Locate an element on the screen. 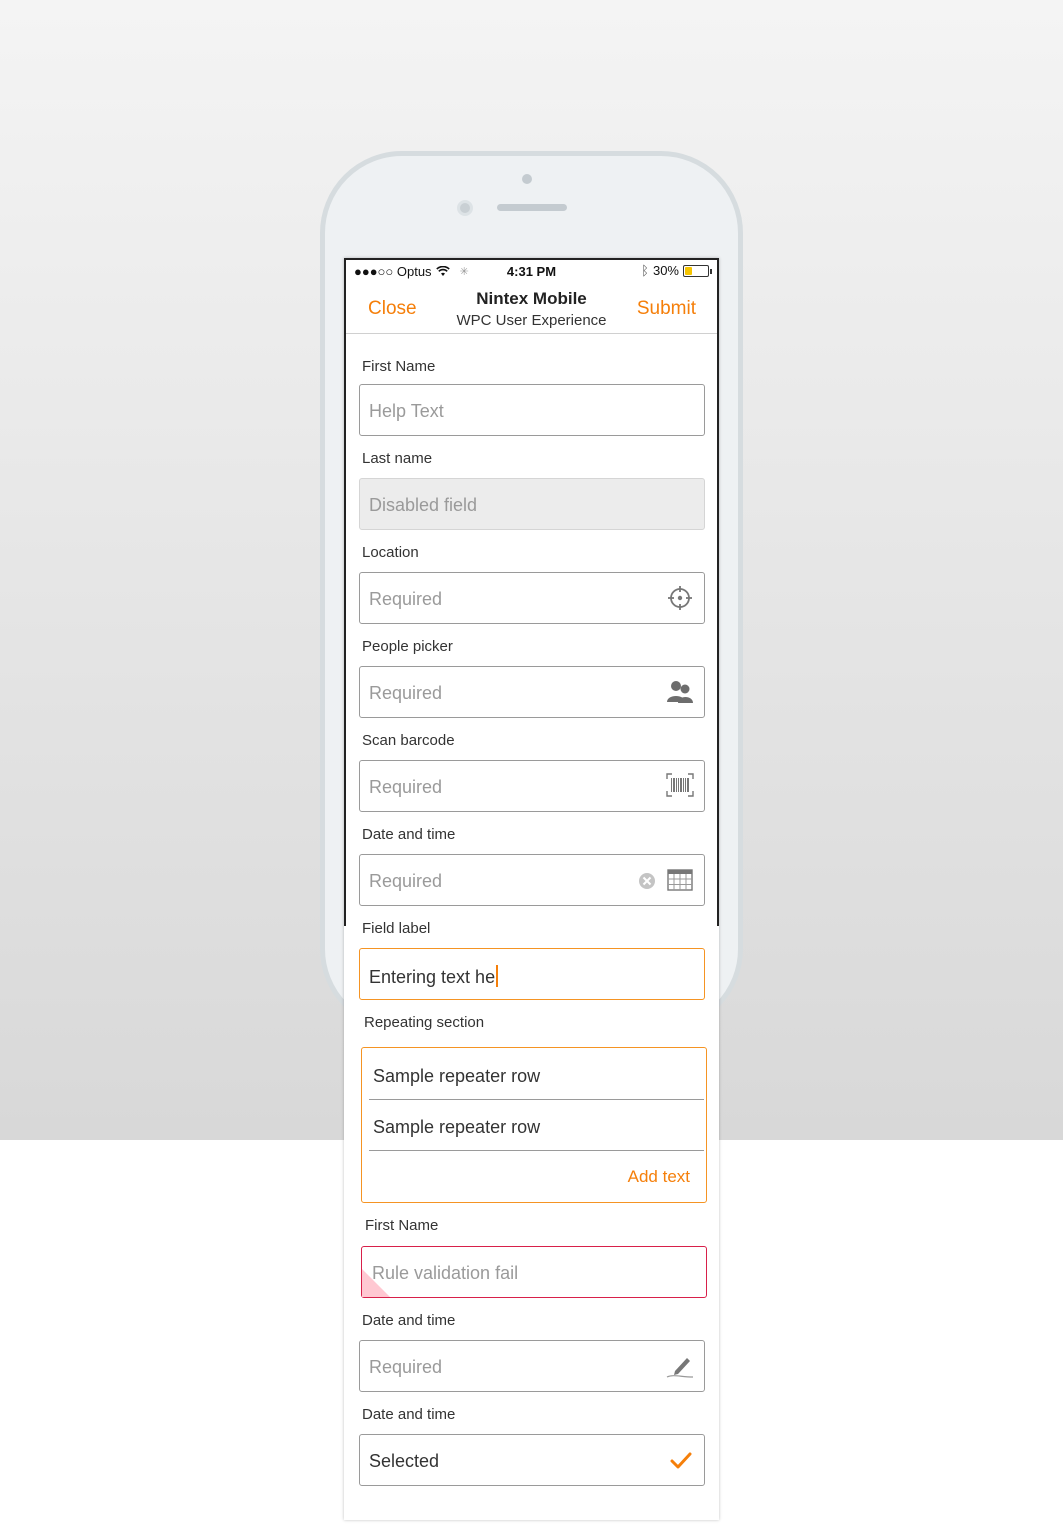 The height and width of the screenshot is (1533, 1063). submit-button: Submit is located at coordinates (666, 309).